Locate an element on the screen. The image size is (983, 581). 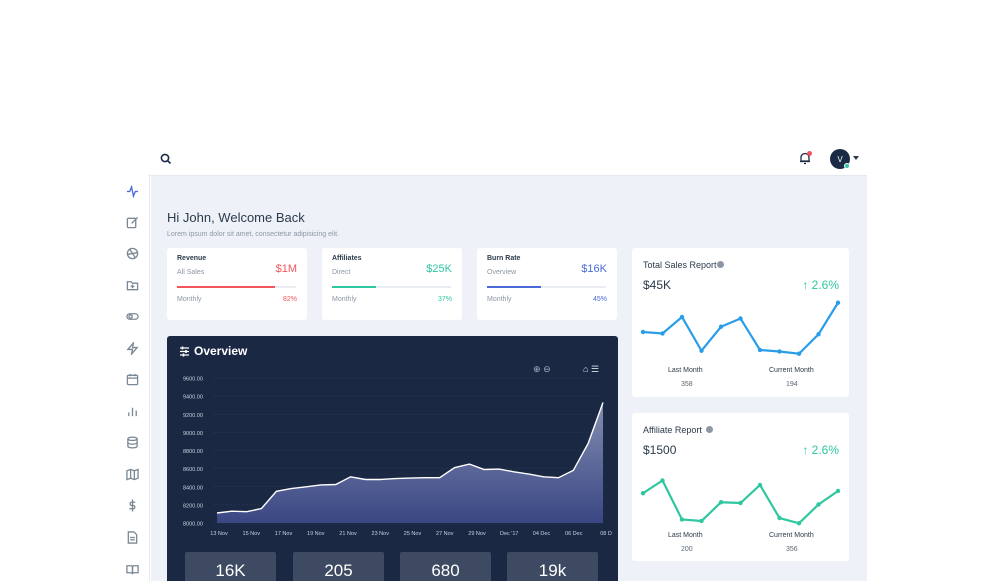
zap-icon is located at coordinates (132, 348).